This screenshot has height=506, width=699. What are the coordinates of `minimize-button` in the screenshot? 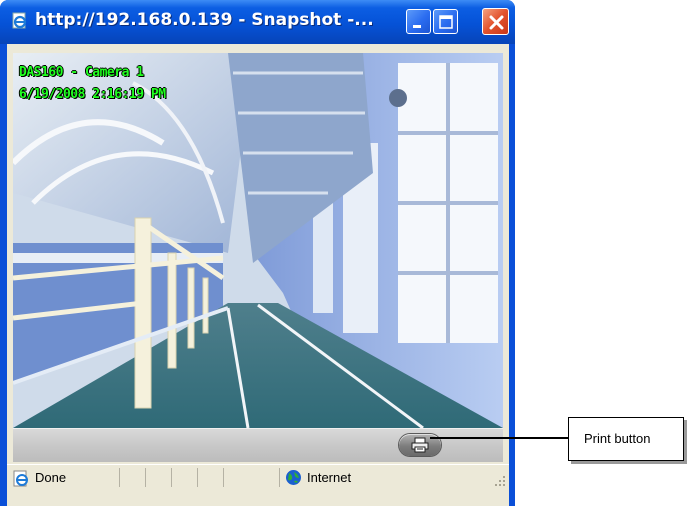 It's located at (418, 21).